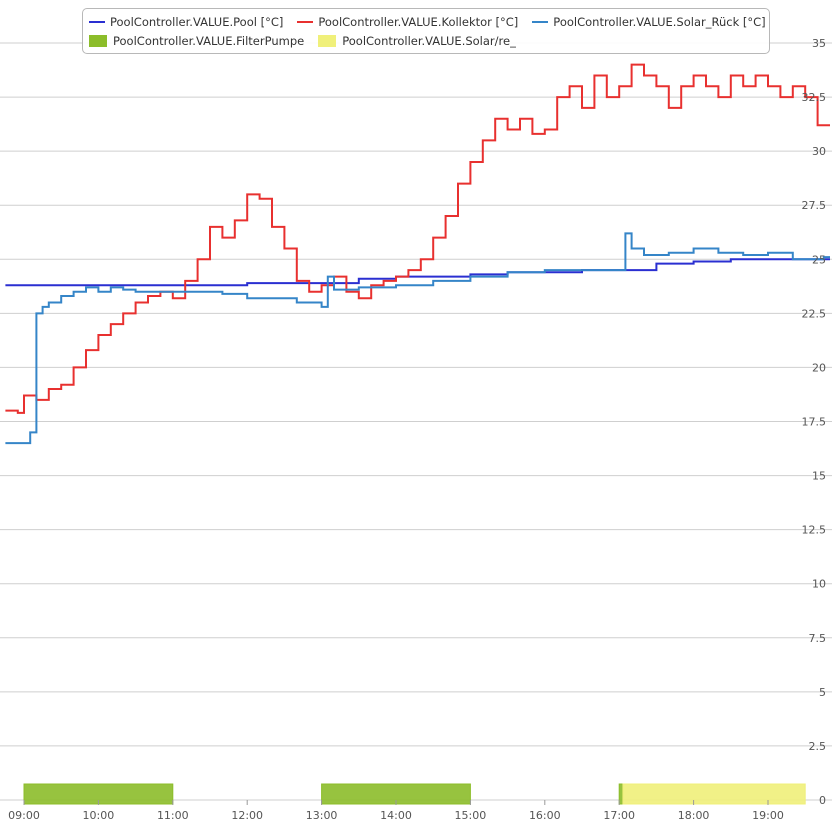 The image size is (832, 825). What do you see at coordinates (545, 815) in the screenshot?
I see `x-tick-label: 16:00` at bounding box center [545, 815].